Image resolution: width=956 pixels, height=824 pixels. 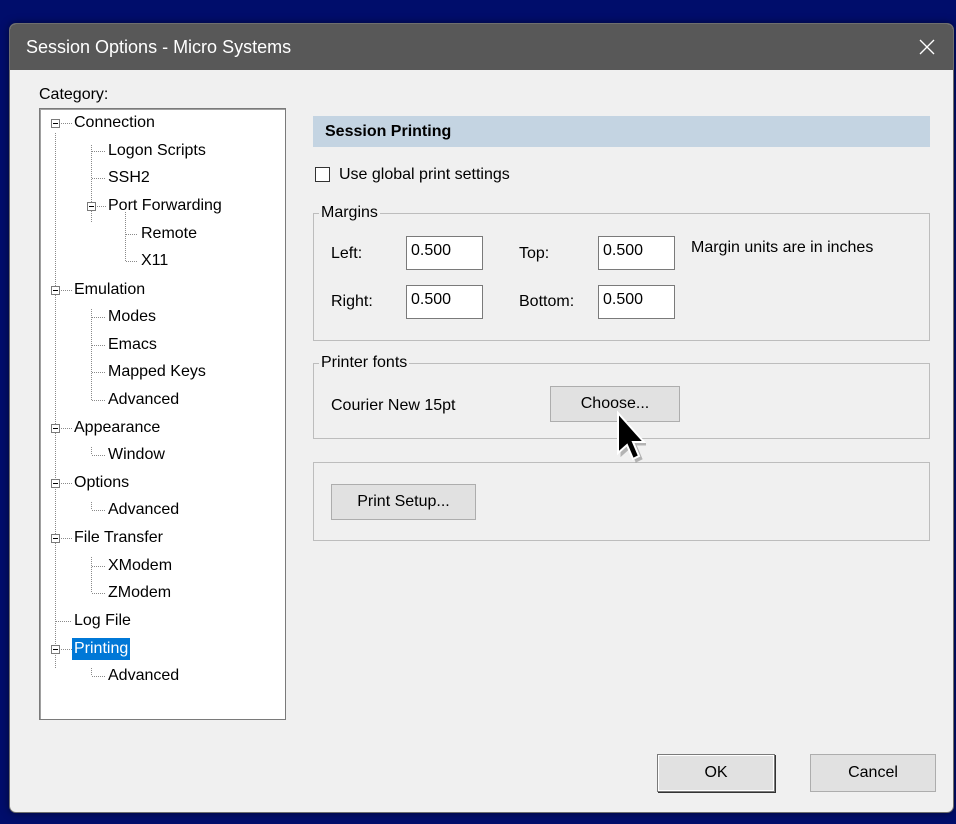 What do you see at coordinates (55, 649) in the screenshot?
I see `collapse-printing-icon` at bounding box center [55, 649].